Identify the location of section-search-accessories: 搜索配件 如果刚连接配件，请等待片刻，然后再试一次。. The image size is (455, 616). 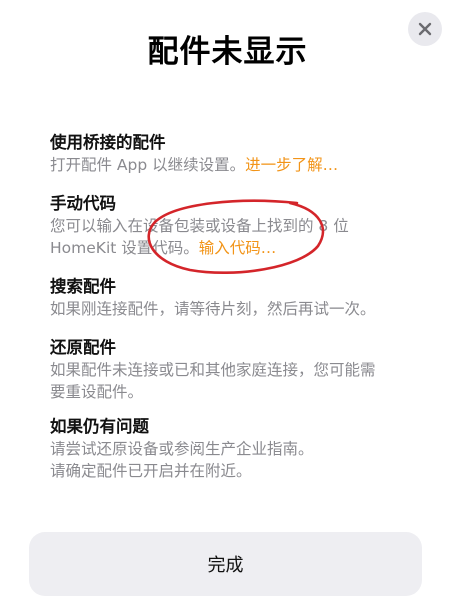
(247, 298).